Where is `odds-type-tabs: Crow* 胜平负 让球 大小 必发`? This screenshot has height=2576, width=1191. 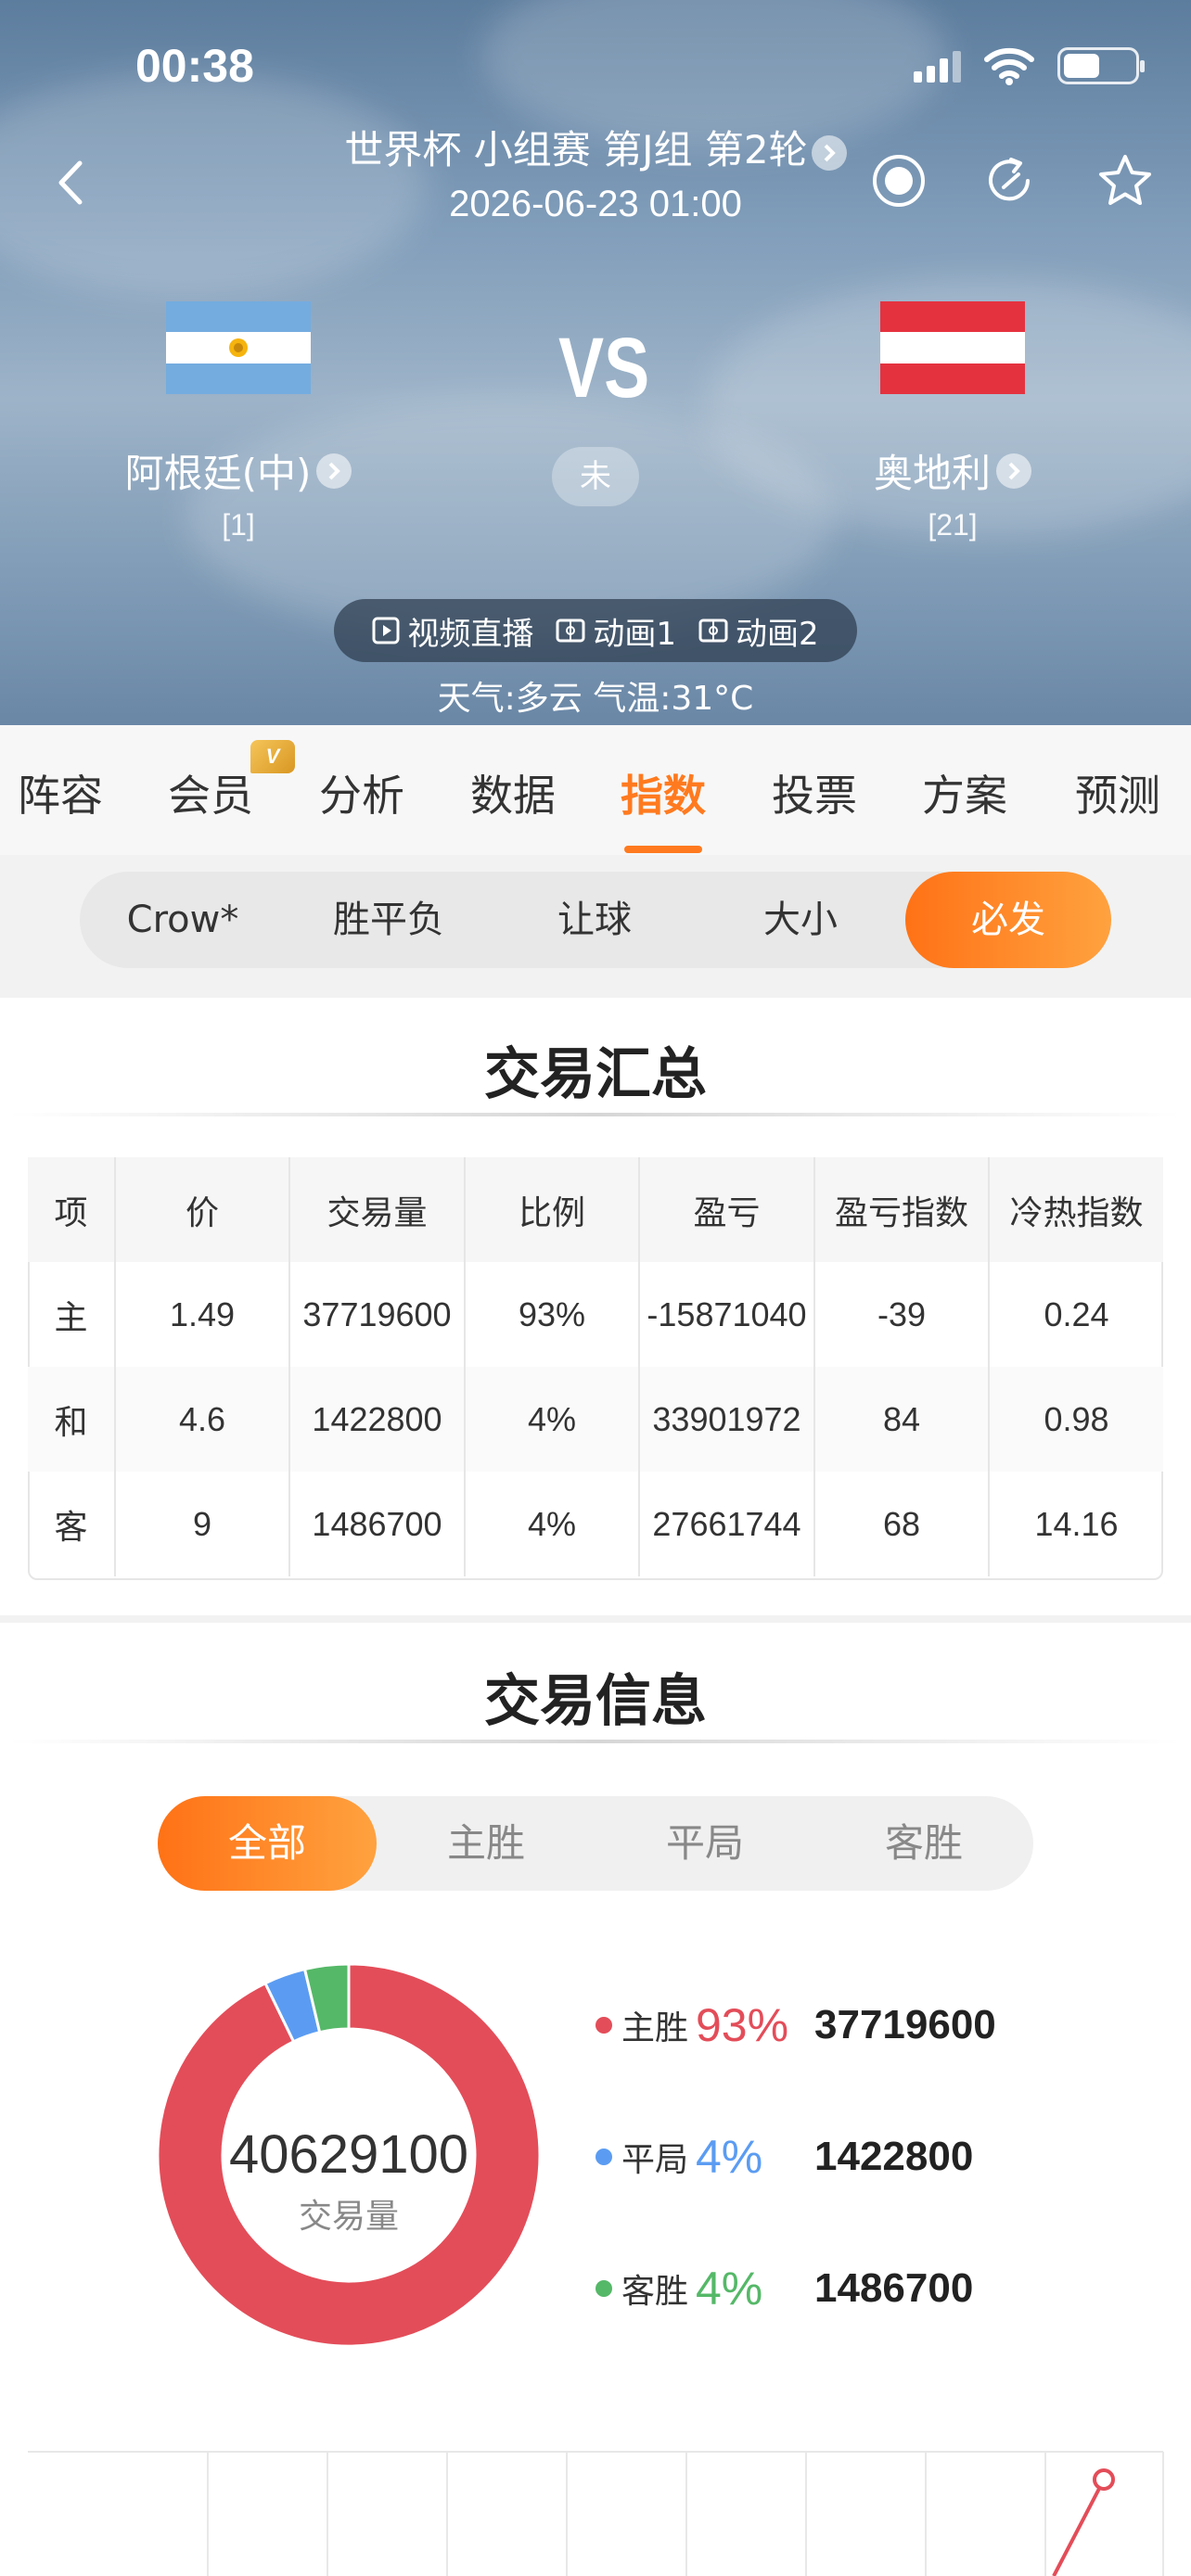 odds-type-tabs: Crow* 胜平负 让球 大小 必发 is located at coordinates (595, 920).